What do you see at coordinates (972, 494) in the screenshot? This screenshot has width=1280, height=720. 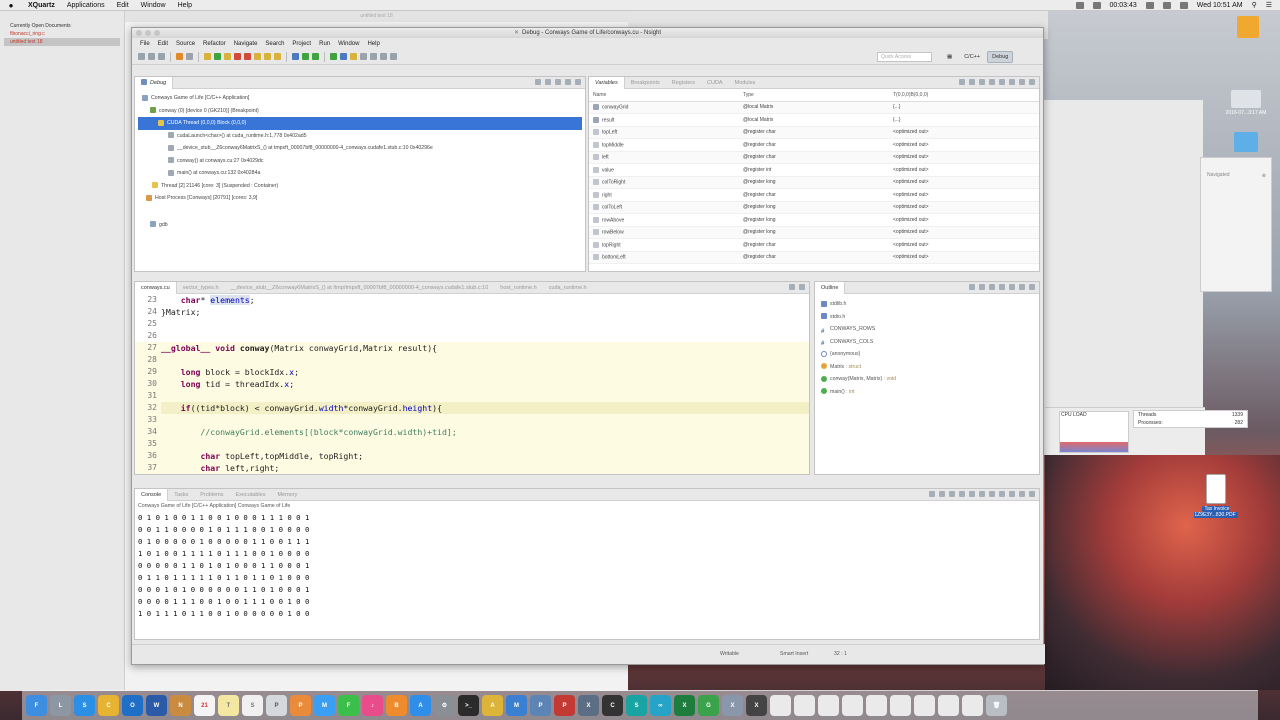 I see `scroll-lock-icon` at bounding box center [972, 494].